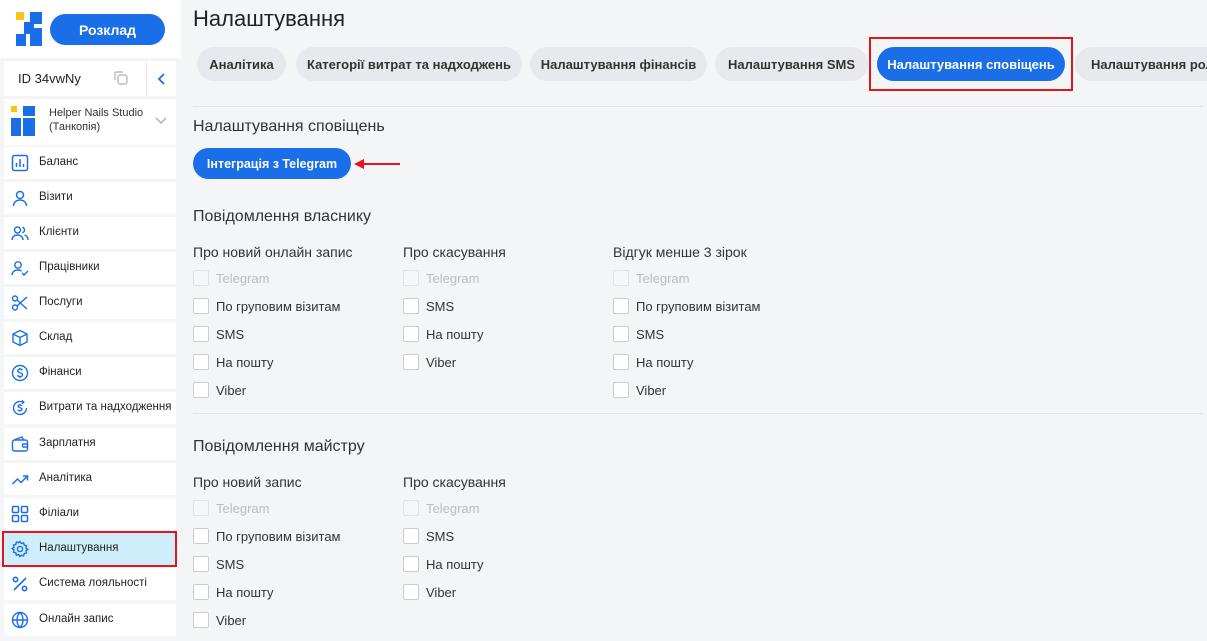 The height and width of the screenshot is (641, 1207). Describe the element at coordinates (61, 302) in the screenshot. I see `sidebar-item-label: Послуги` at that location.